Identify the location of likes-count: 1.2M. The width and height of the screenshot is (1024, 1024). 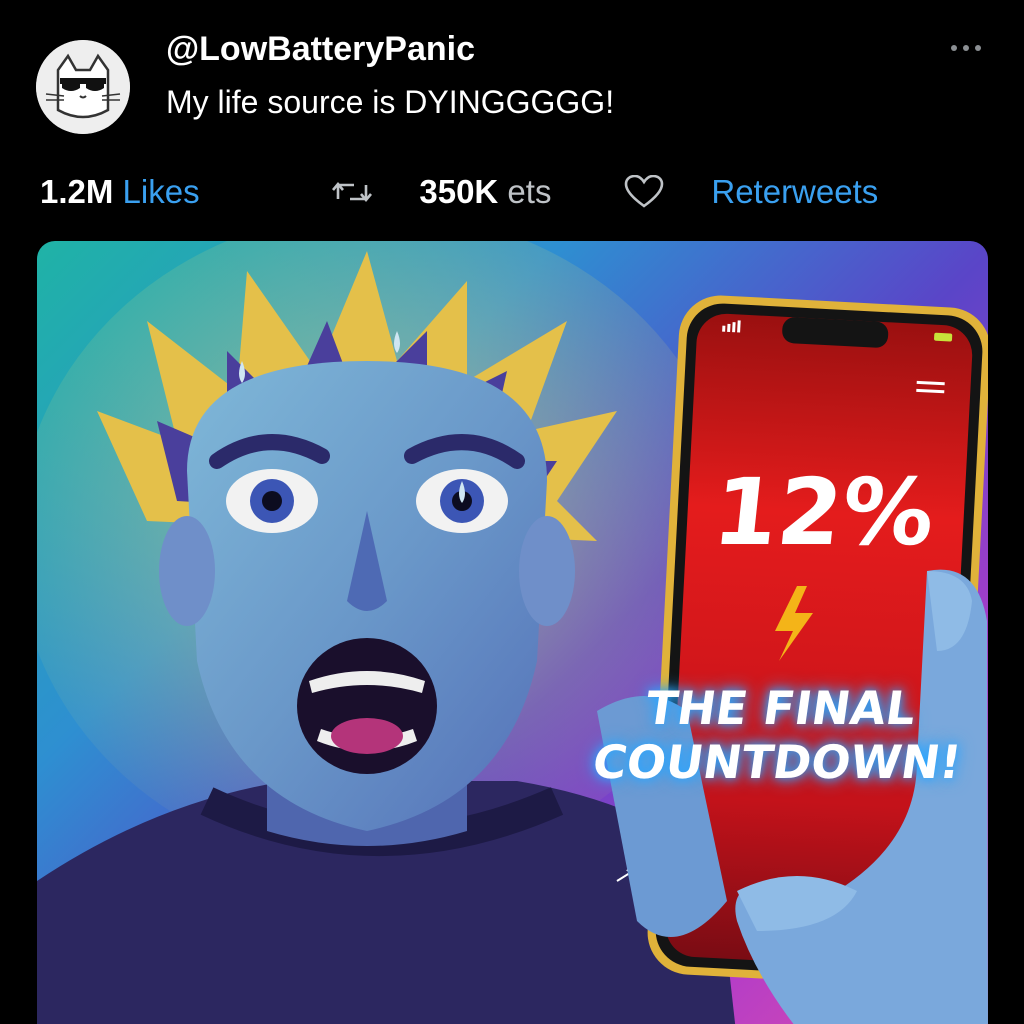
(77, 191).